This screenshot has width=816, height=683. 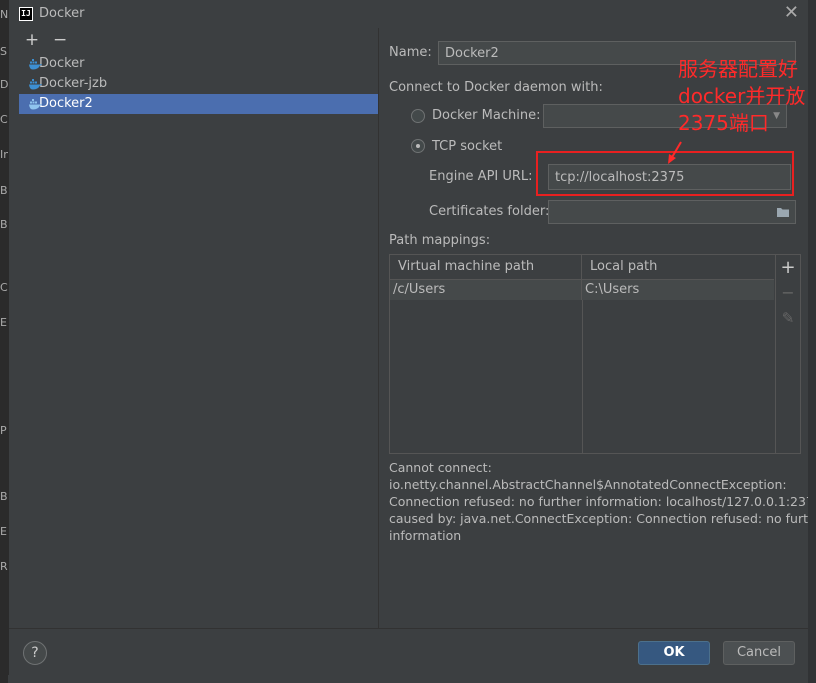 What do you see at coordinates (440, 240) in the screenshot?
I see `path-mappings-label: Path mappings:` at bounding box center [440, 240].